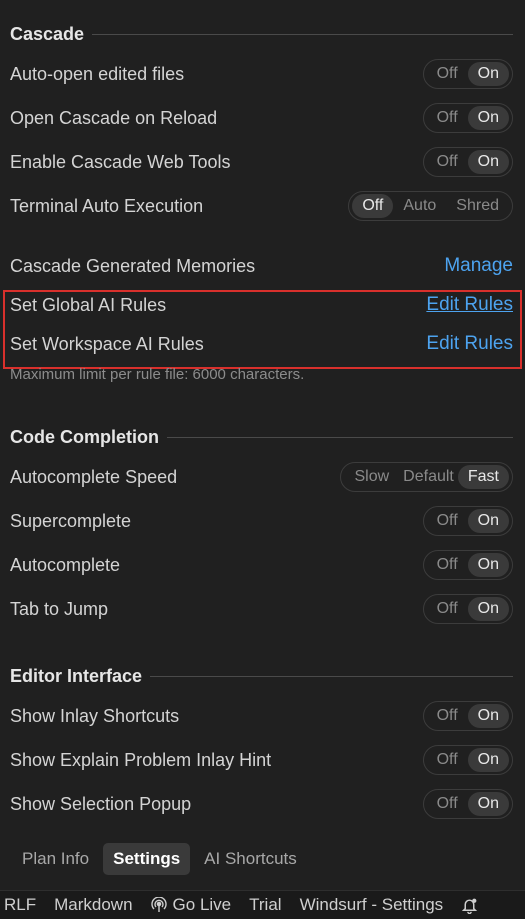  What do you see at coordinates (372, 905) in the screenshot?
I see `windsurf-settings-item: Windsurf - Settings` at bounding box center [372, 905].